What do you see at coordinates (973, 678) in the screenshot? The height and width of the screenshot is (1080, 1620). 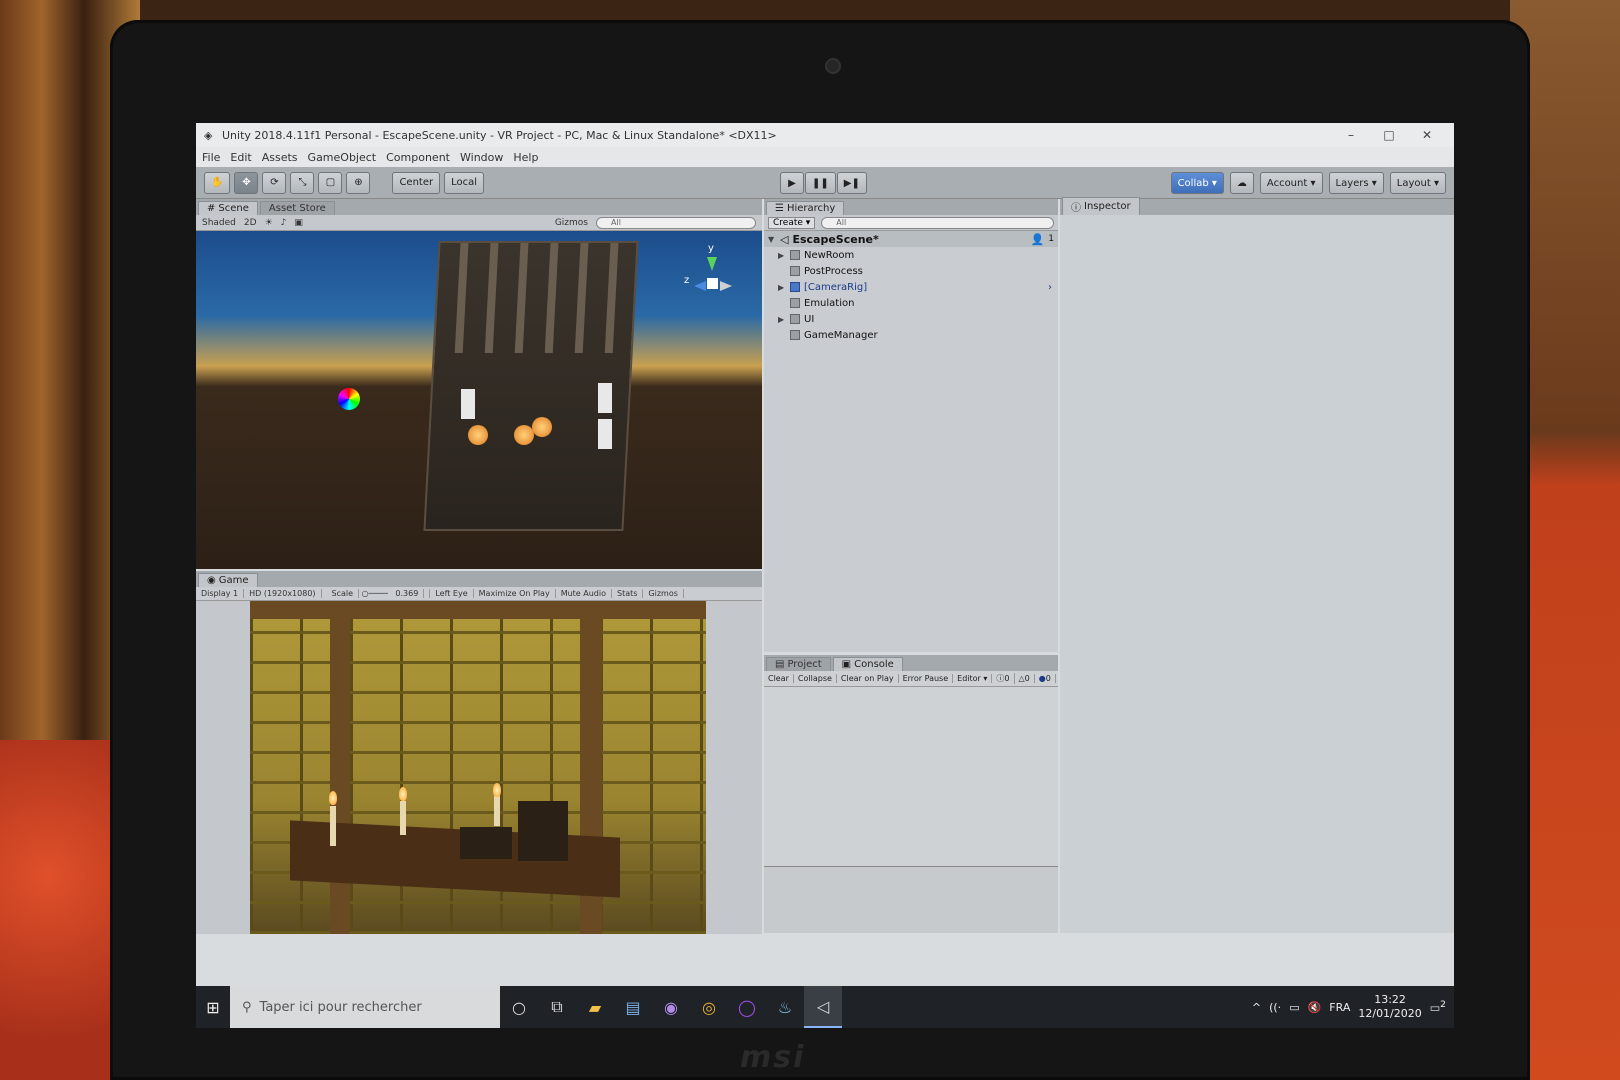 I see `editor-dropdown: Editor ▾` at bounding box center [973, 678].